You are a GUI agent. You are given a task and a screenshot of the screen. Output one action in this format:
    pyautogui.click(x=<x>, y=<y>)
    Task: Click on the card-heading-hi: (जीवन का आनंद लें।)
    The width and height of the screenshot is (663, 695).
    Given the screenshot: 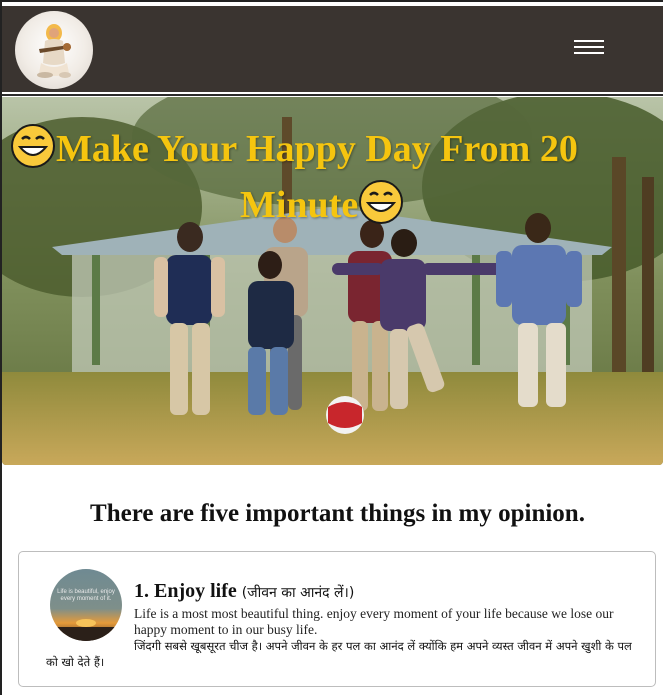 What is the action you would take?
    pyautogui.click(x=298, y=593)
    